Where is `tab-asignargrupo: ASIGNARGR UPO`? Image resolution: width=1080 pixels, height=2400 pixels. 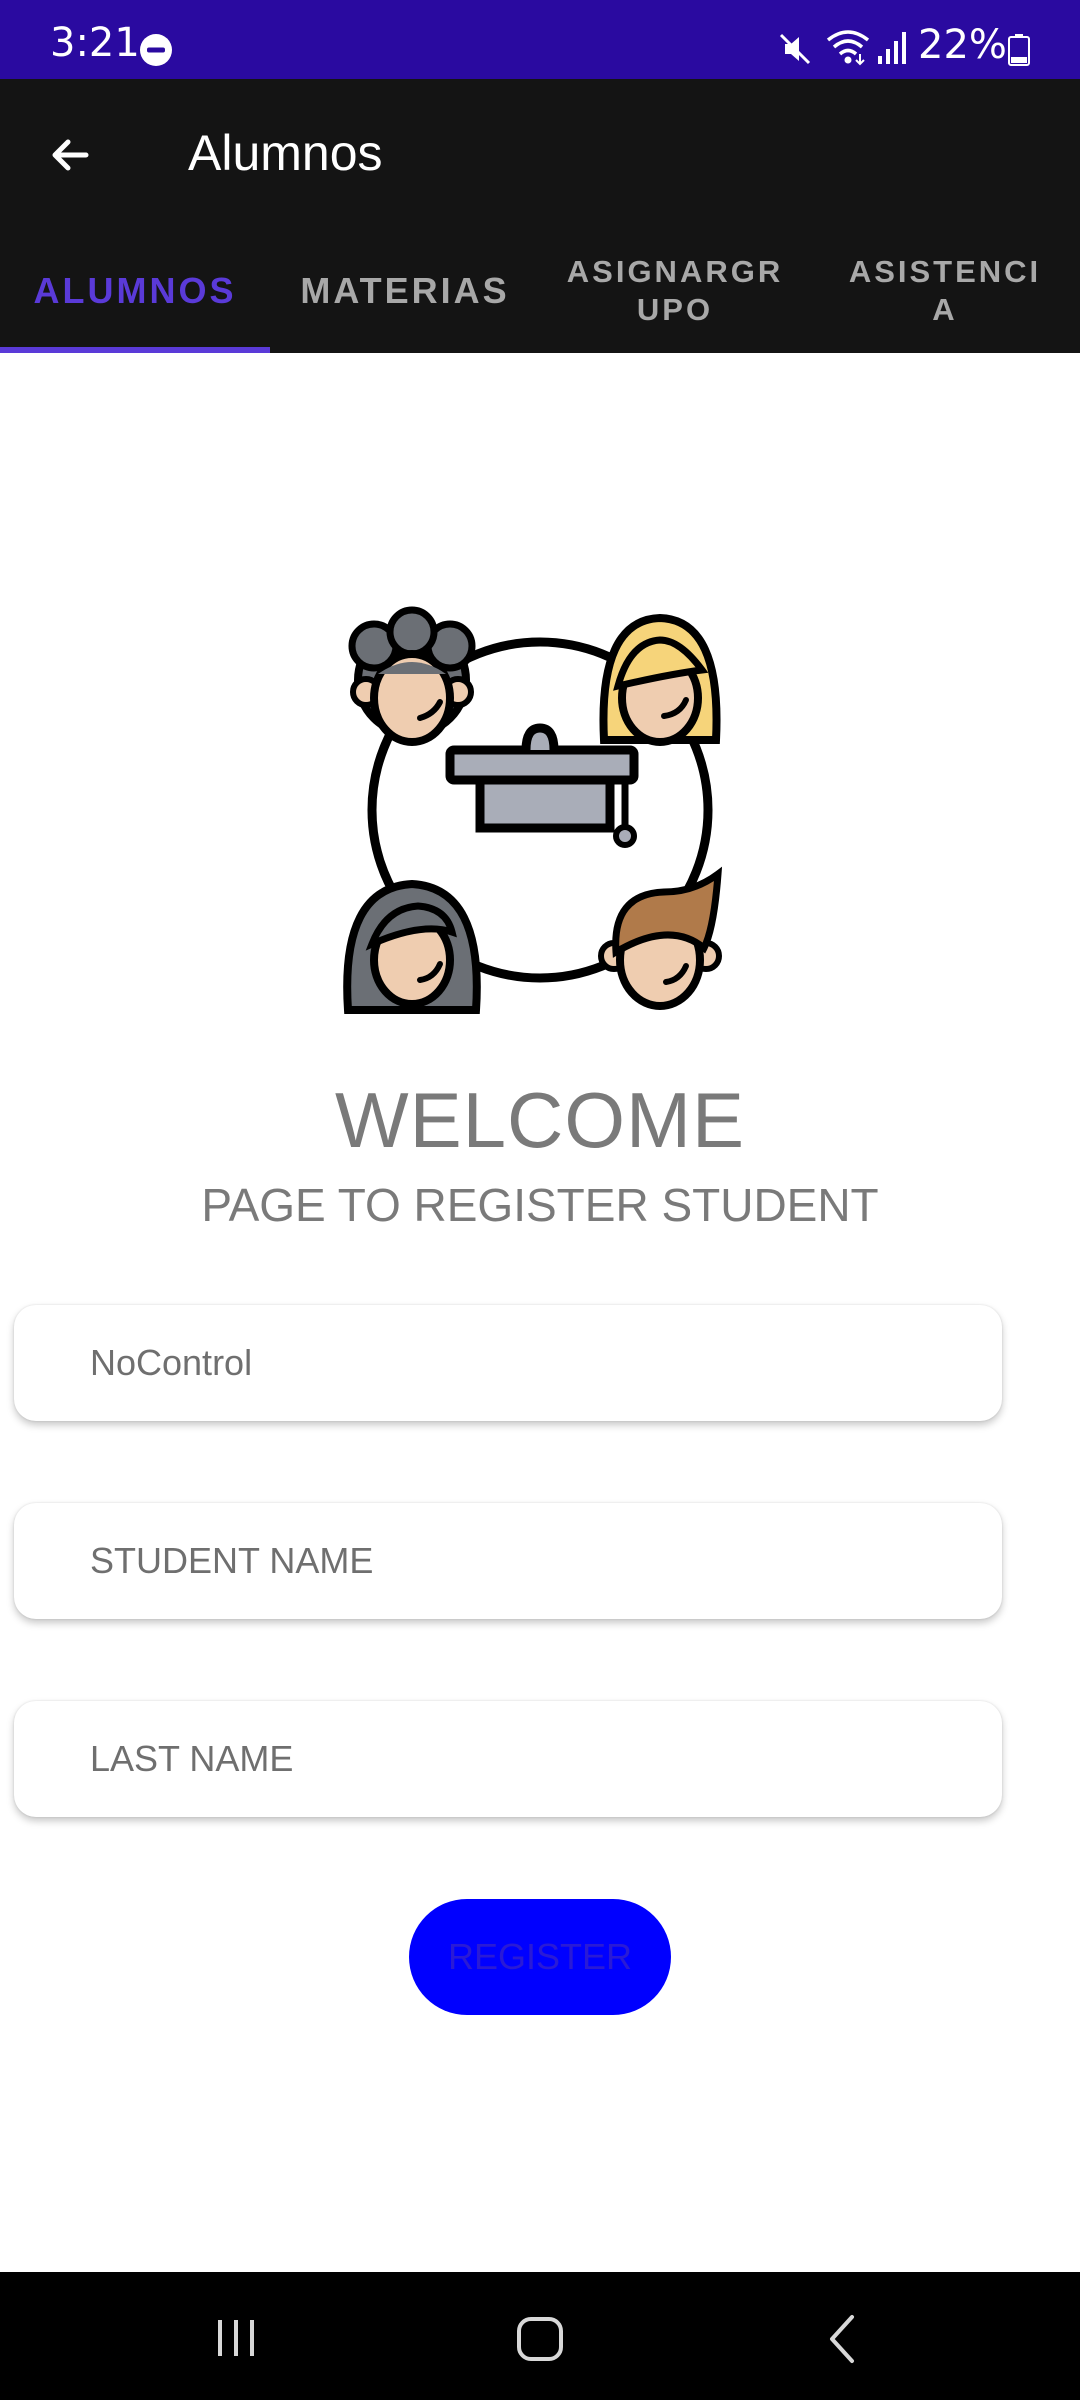 tab-asignargrupo: ASIGNARGR UPO is located at coordinates (675, 290).